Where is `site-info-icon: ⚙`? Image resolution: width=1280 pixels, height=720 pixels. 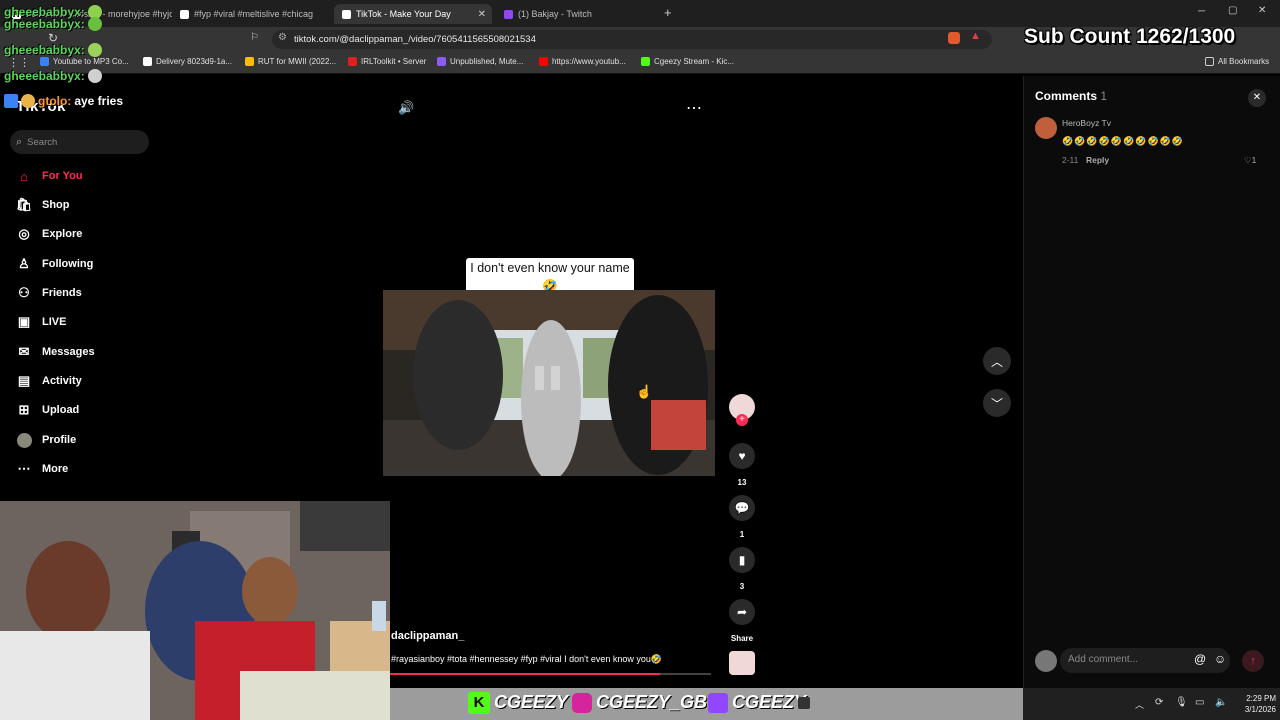 site-info-icon: ⚙ is located at coordinates (282, 37).